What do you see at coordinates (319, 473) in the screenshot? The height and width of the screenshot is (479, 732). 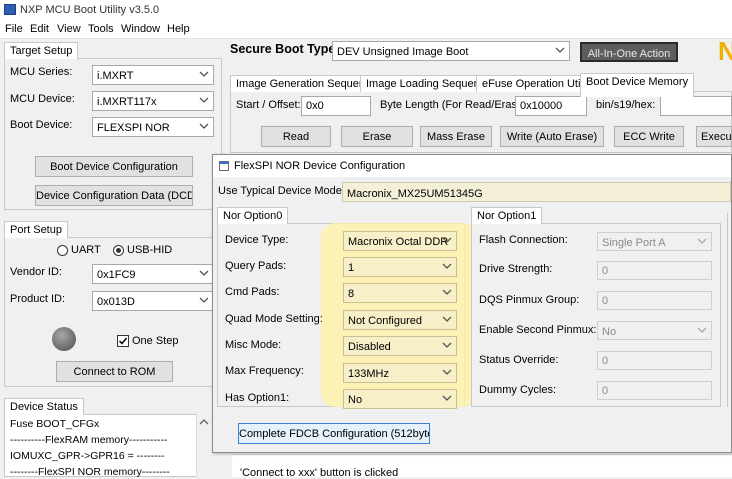 I see `log-line: 'Connect to xxx' button is clicked` at bounding box center [319, 473].